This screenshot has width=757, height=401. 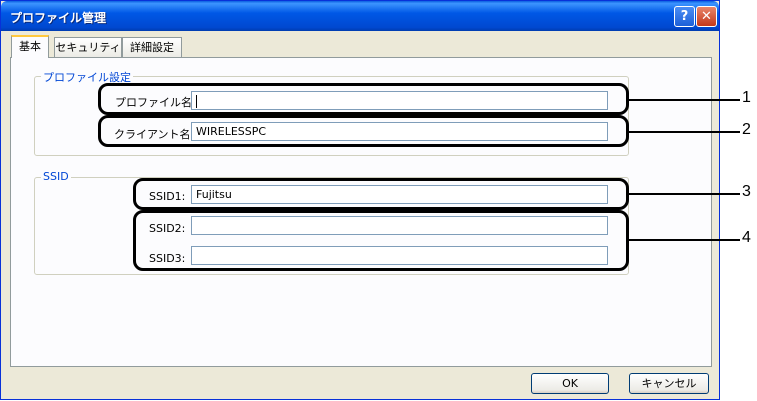 I want to click on ssid-legend: SSID, so click(x=56, y=176).